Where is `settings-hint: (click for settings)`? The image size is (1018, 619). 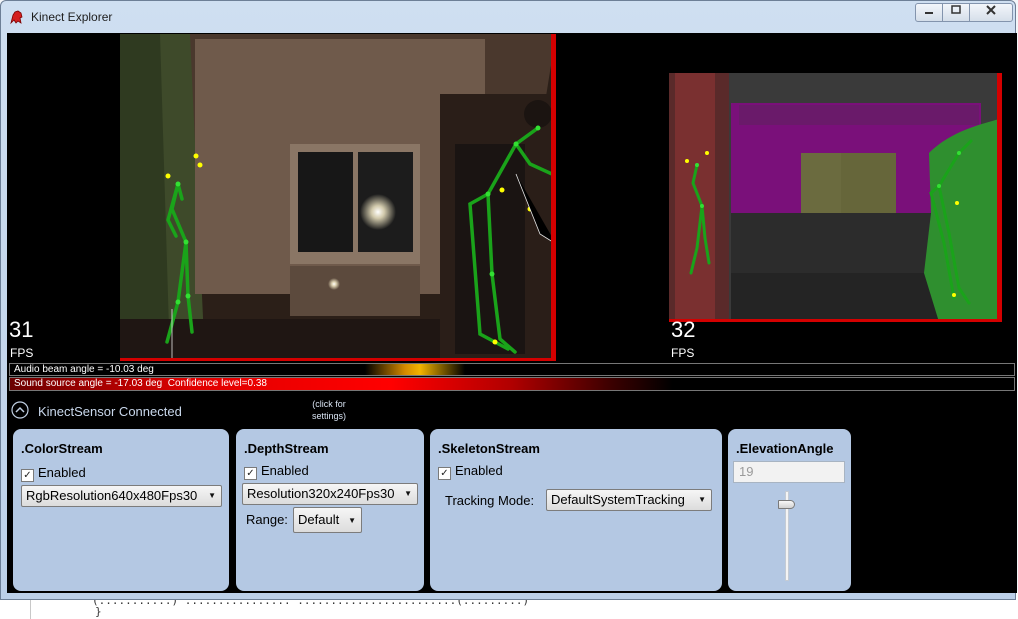 settings-hint: (click for settings) is located at coordinates (329, 410).